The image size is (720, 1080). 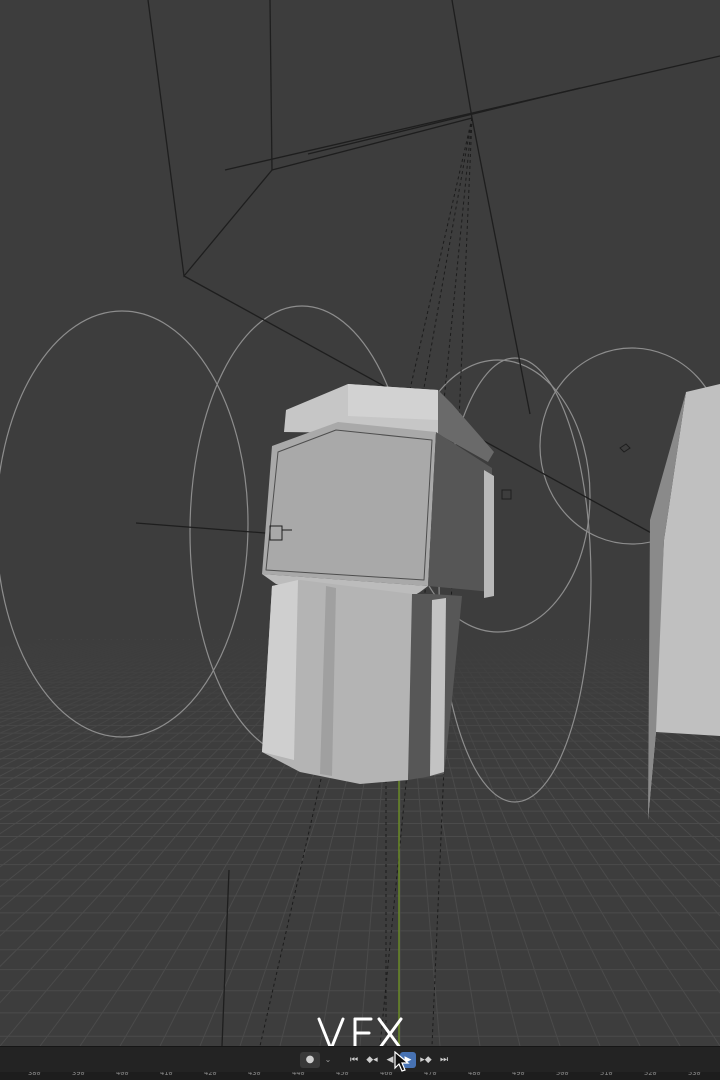 What do you see at coordinates (606, 1074) in the screenshot?
I see `frame-tick-label: 510` at bounding box center [606, 1074].